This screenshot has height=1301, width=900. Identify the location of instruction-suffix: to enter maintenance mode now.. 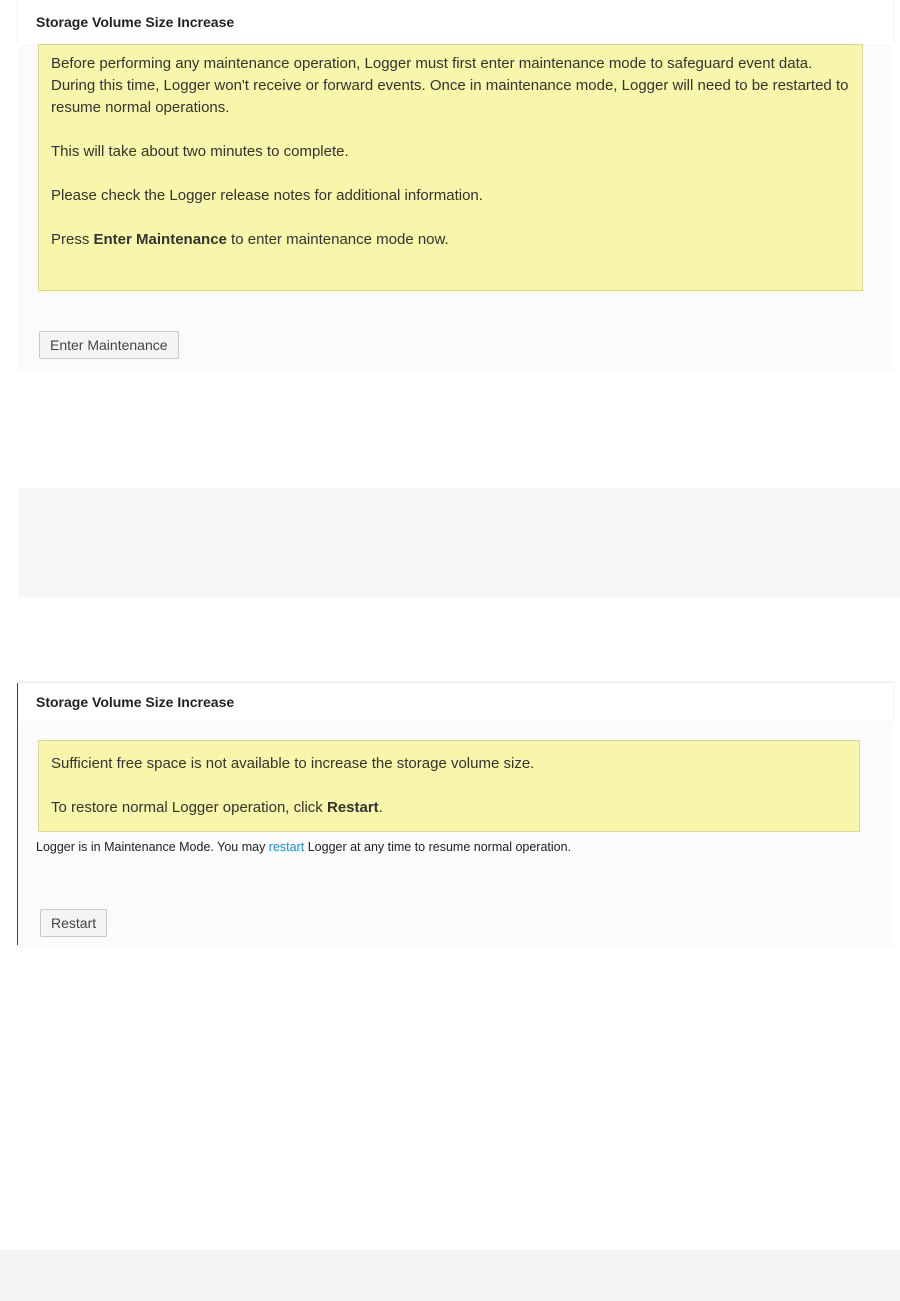
(337, 239).